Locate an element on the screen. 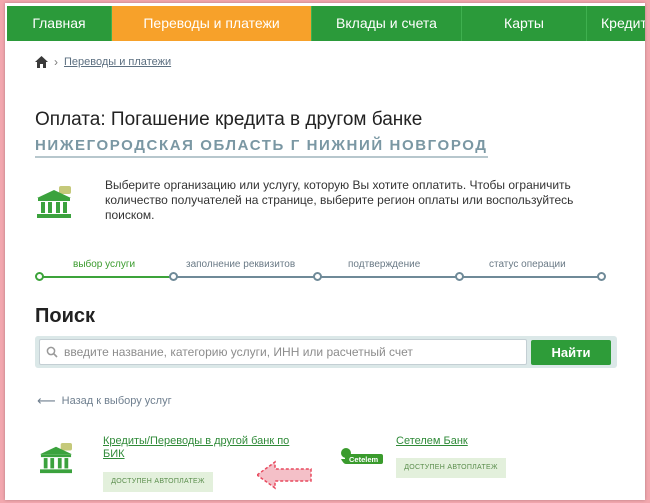 The image size is (650, 503). search-icon is located at coordinates (52, 352).